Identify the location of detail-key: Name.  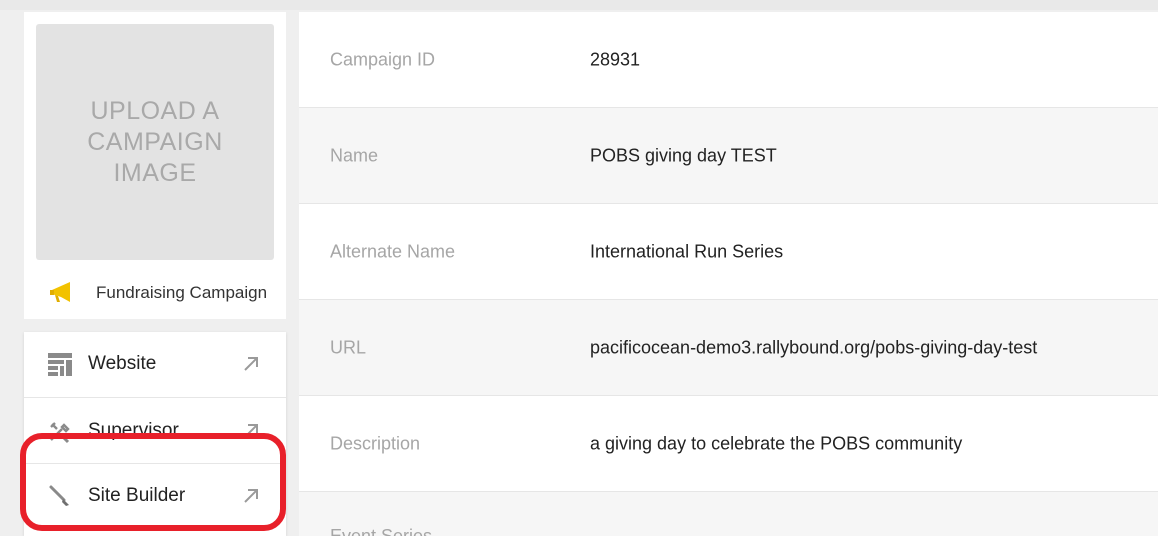
(354, 155).